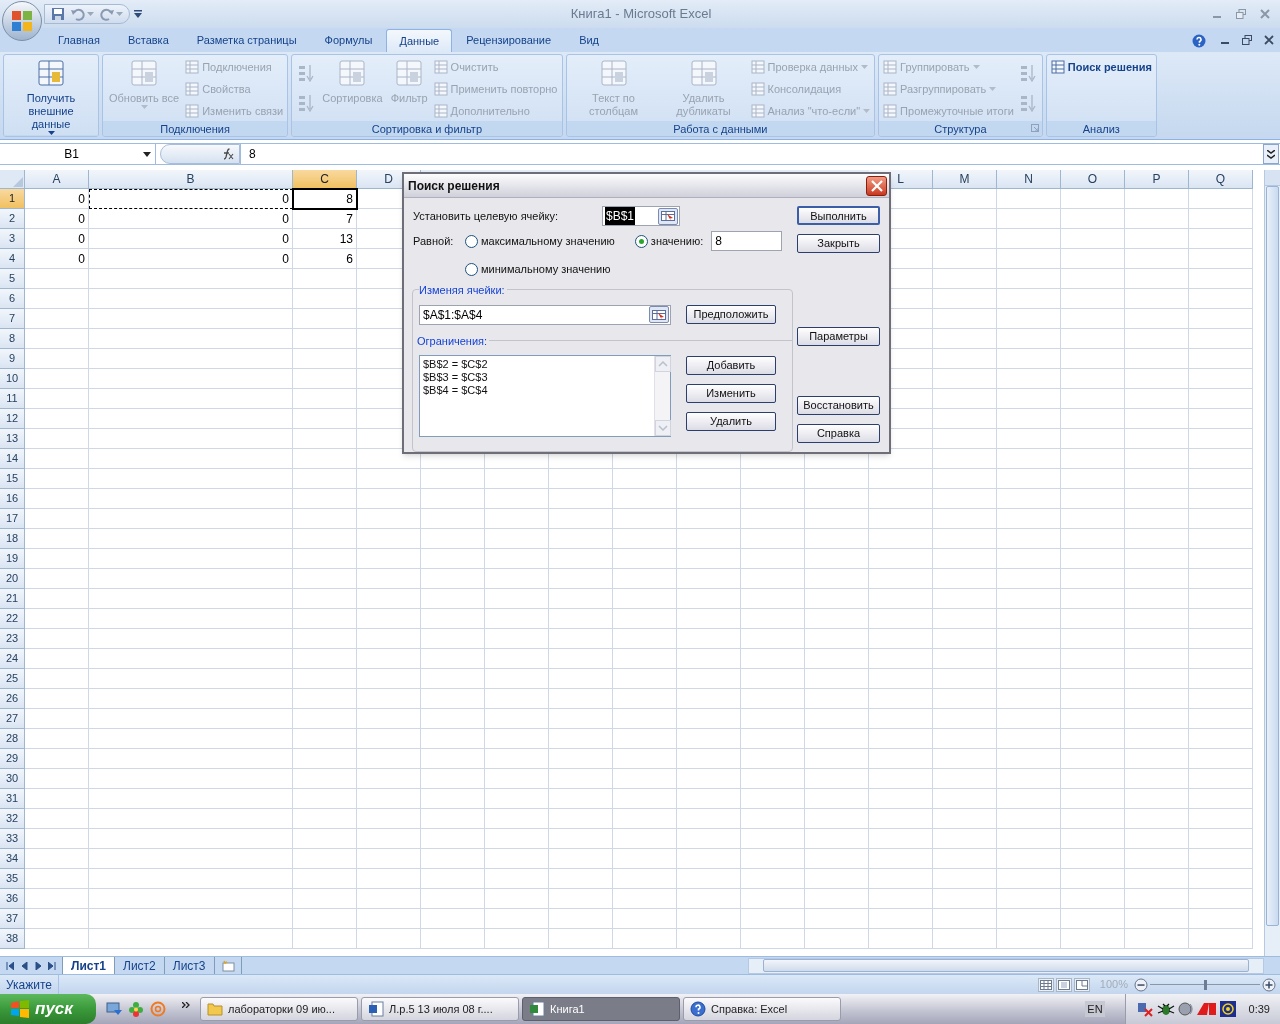 This screenshot has width=1280, height=1024. What do you see at coordinates (12, 299) in the screenshot?
I see `row-header: 6` at bounding box center [12, 299].